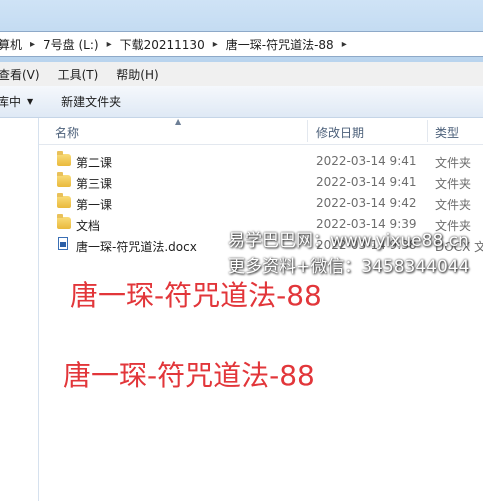  What do you see at coordinates (261, 203) in the screenshot?
I see `file-row: 第一课 2022-03-14 9:42 文件夹` at bounding box center [261, 203].